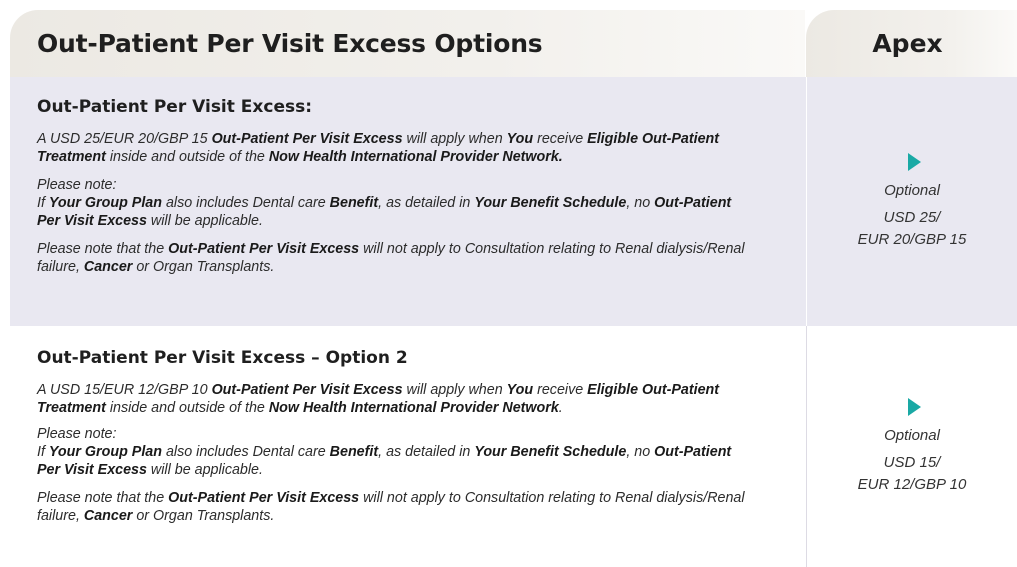  What do you see at coordinates (290, 43) in the screenshot?
I see `page-title: Out-Patient Per Visit Excess Options` at bounding box center [290, 43].